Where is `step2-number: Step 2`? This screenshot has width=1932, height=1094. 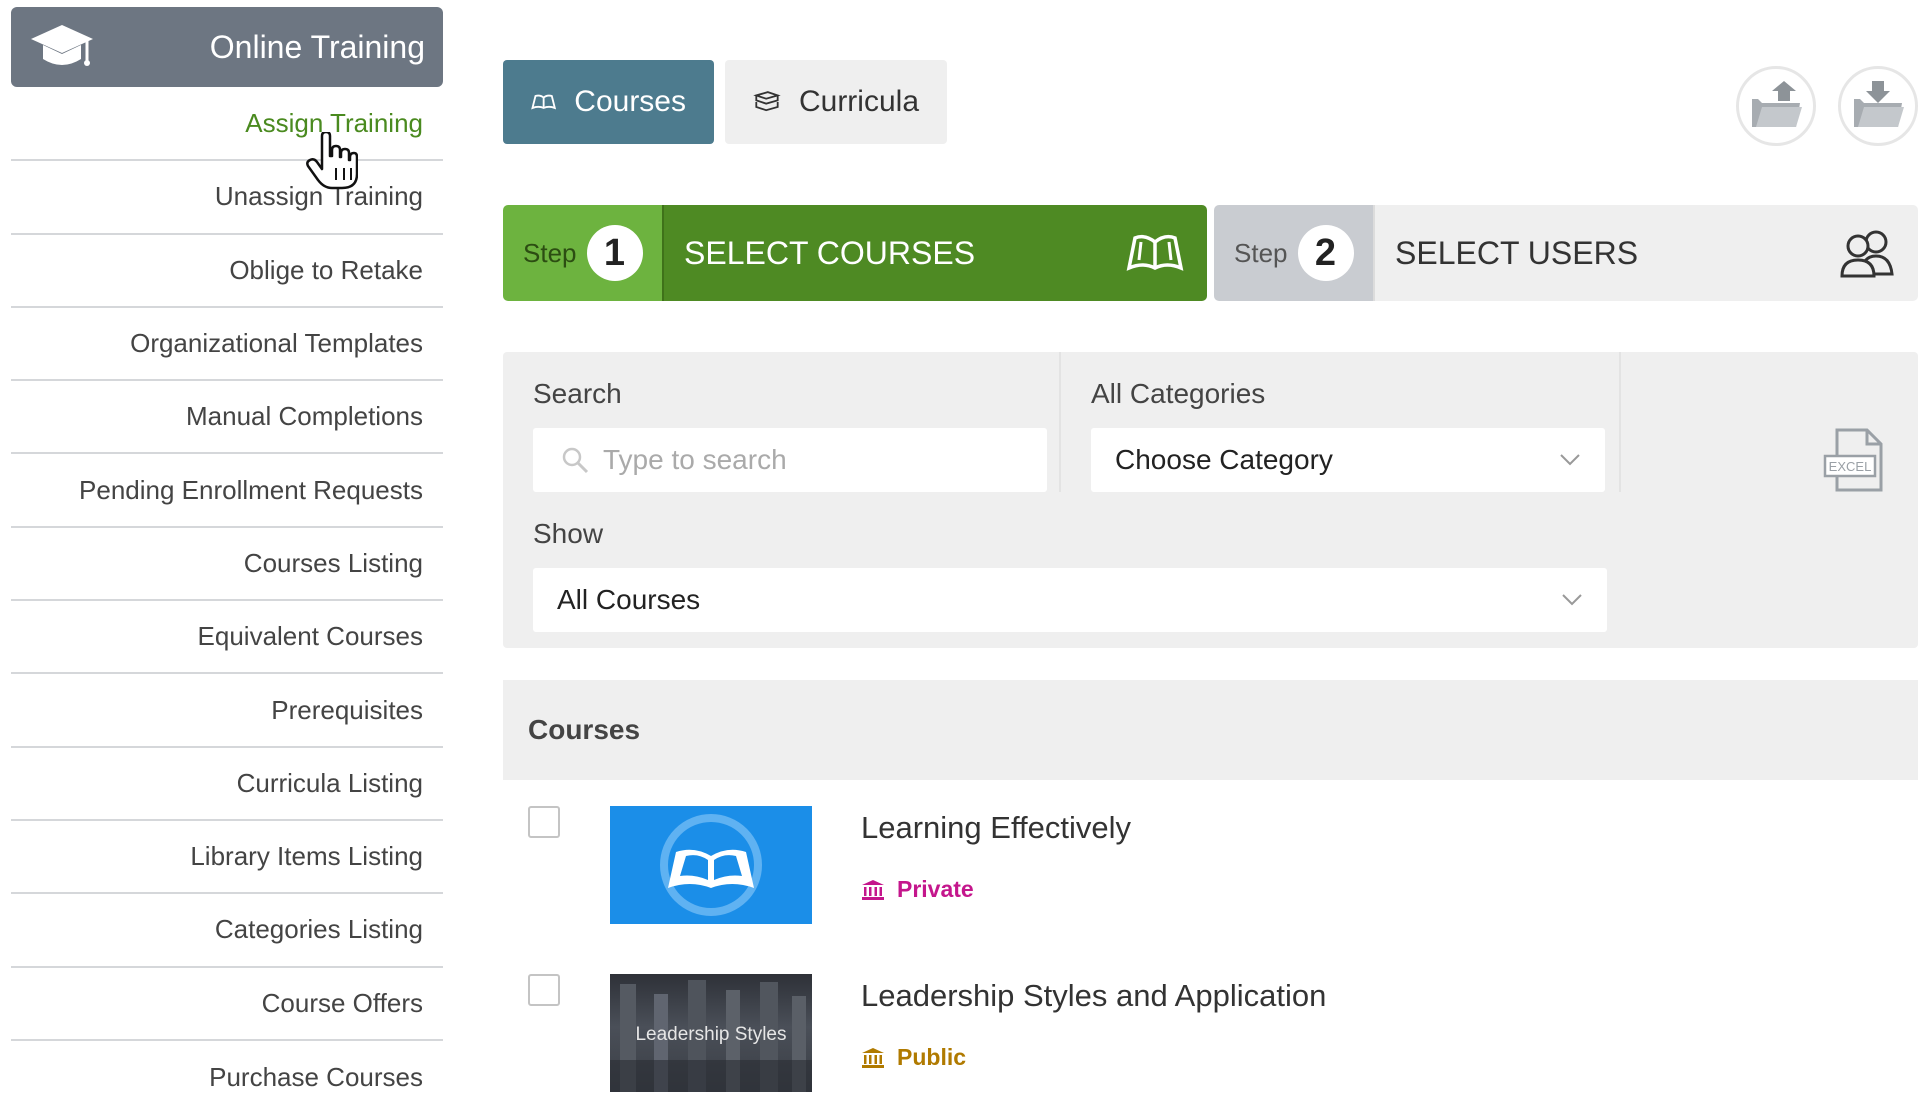 step2-number: Step 2 is located at coordinates (1293, 253).